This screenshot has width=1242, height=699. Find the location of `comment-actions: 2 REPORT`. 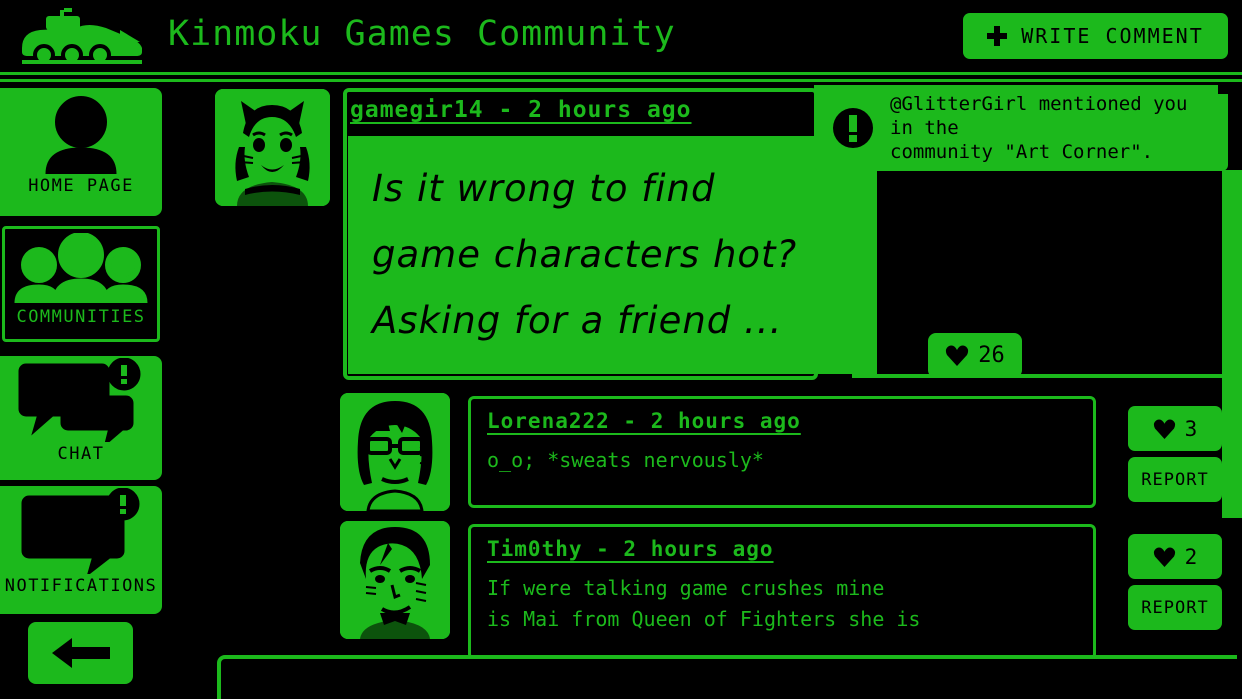

comment-actions: 2 REPORT is located at coordinates (1175, 582).